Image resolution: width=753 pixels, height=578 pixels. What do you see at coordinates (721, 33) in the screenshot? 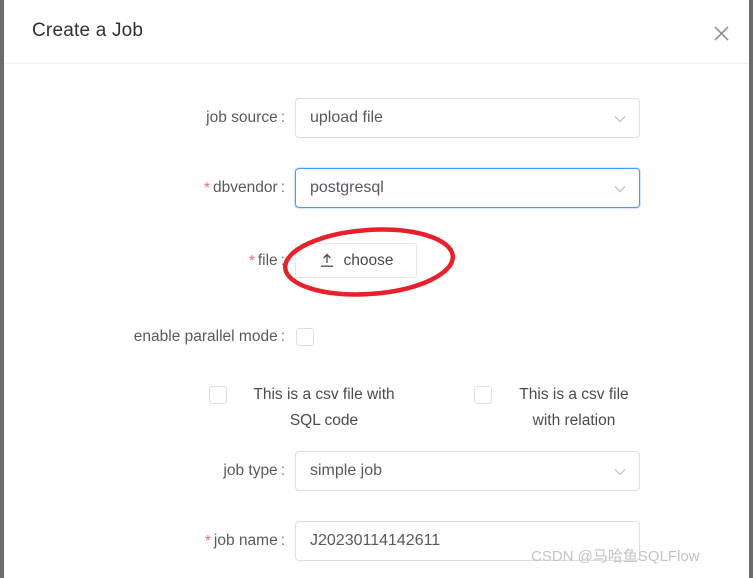
I see `close-icon` at bounding box center [721, 33].